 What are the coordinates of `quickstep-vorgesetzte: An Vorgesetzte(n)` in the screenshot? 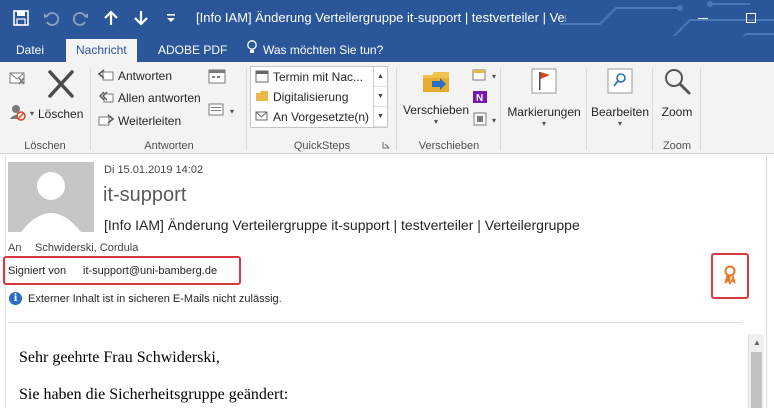 It's located at (311, 117).